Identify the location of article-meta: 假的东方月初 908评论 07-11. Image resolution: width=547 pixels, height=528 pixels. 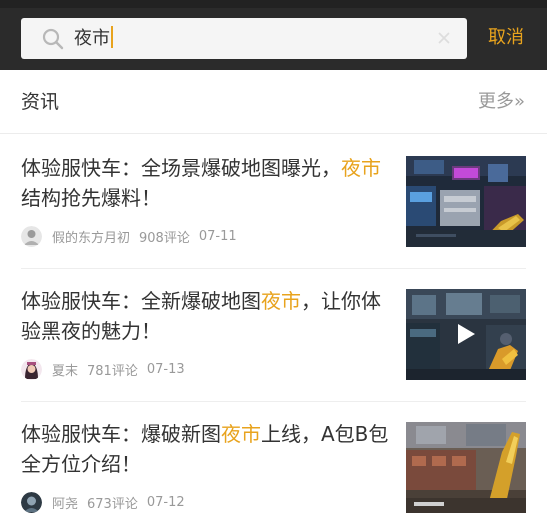
(133, 236).